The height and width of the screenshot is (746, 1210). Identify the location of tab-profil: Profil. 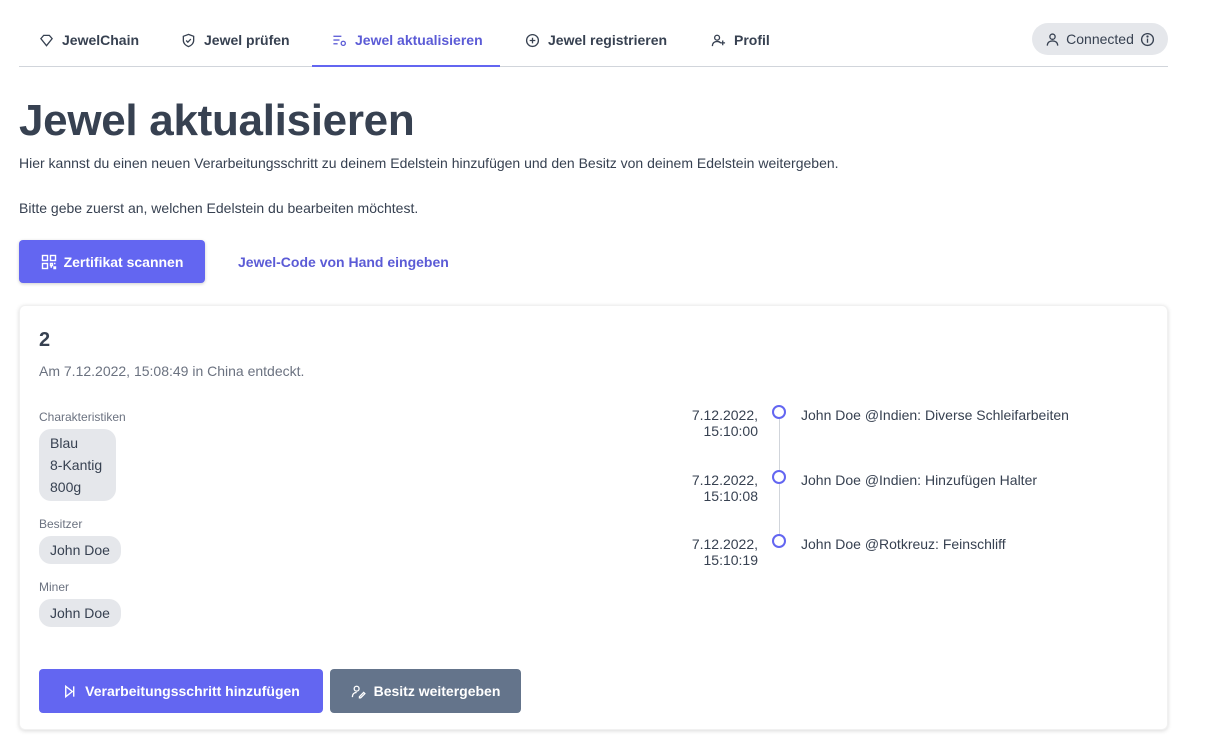
(740, 40).